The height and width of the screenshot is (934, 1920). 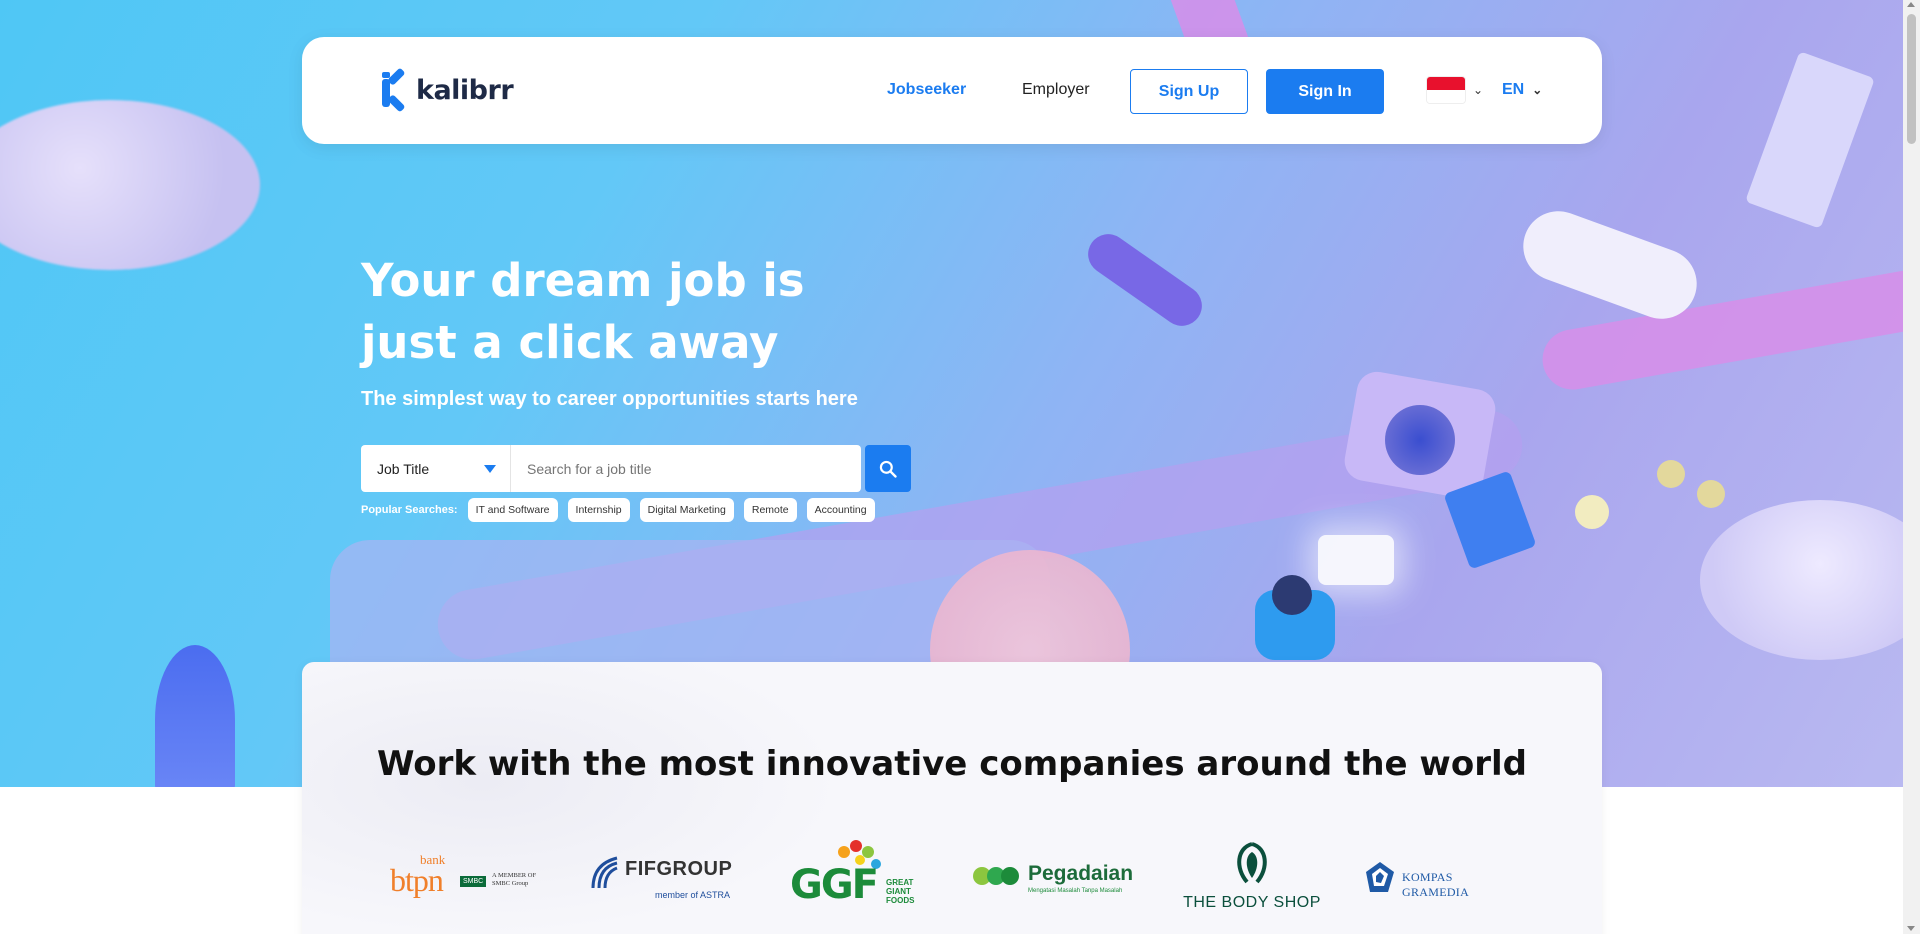 I want to click on hero-title-line: just a click away, so click(x=570, y=342).